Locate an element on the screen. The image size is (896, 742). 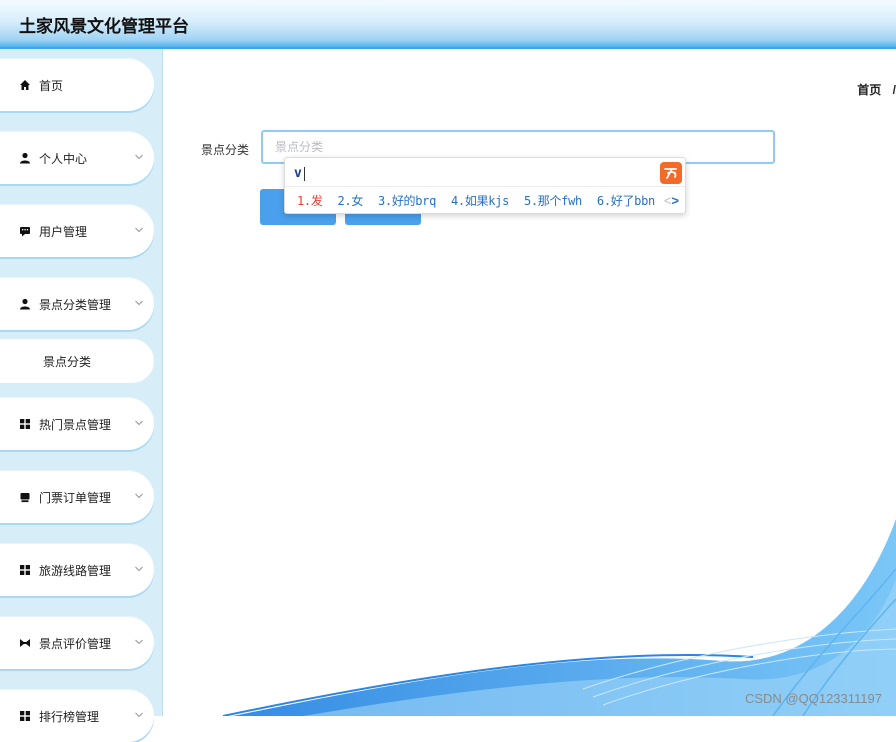
form-label-category: 景点分类 is located at coordinates (225, 150).